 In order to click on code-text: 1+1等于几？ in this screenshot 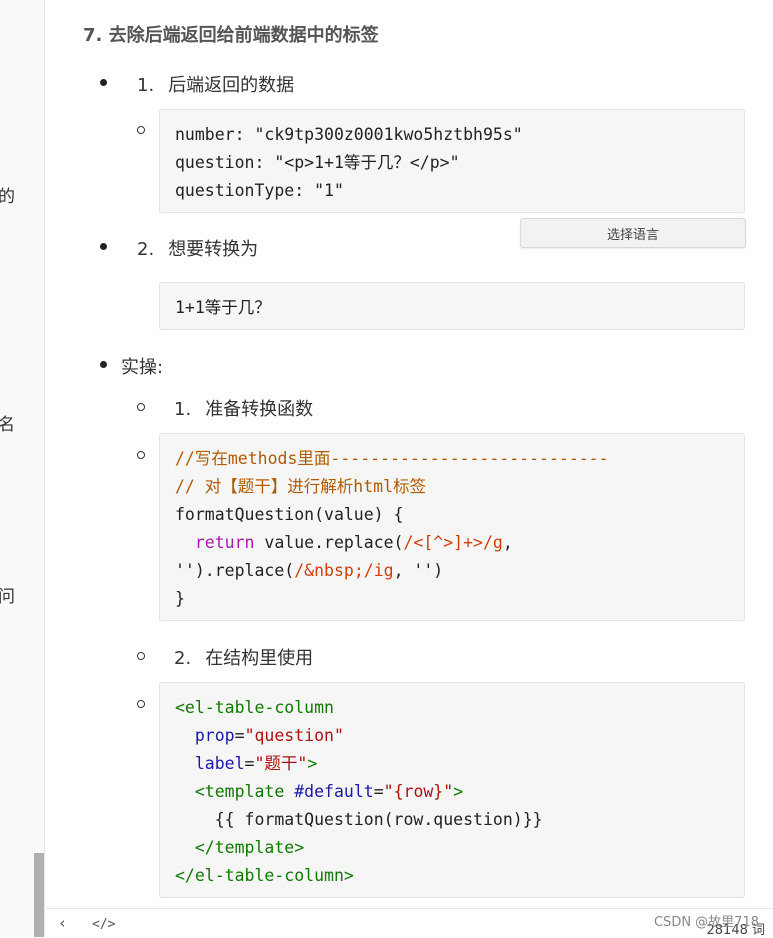, I will do `click(223, 307)`.